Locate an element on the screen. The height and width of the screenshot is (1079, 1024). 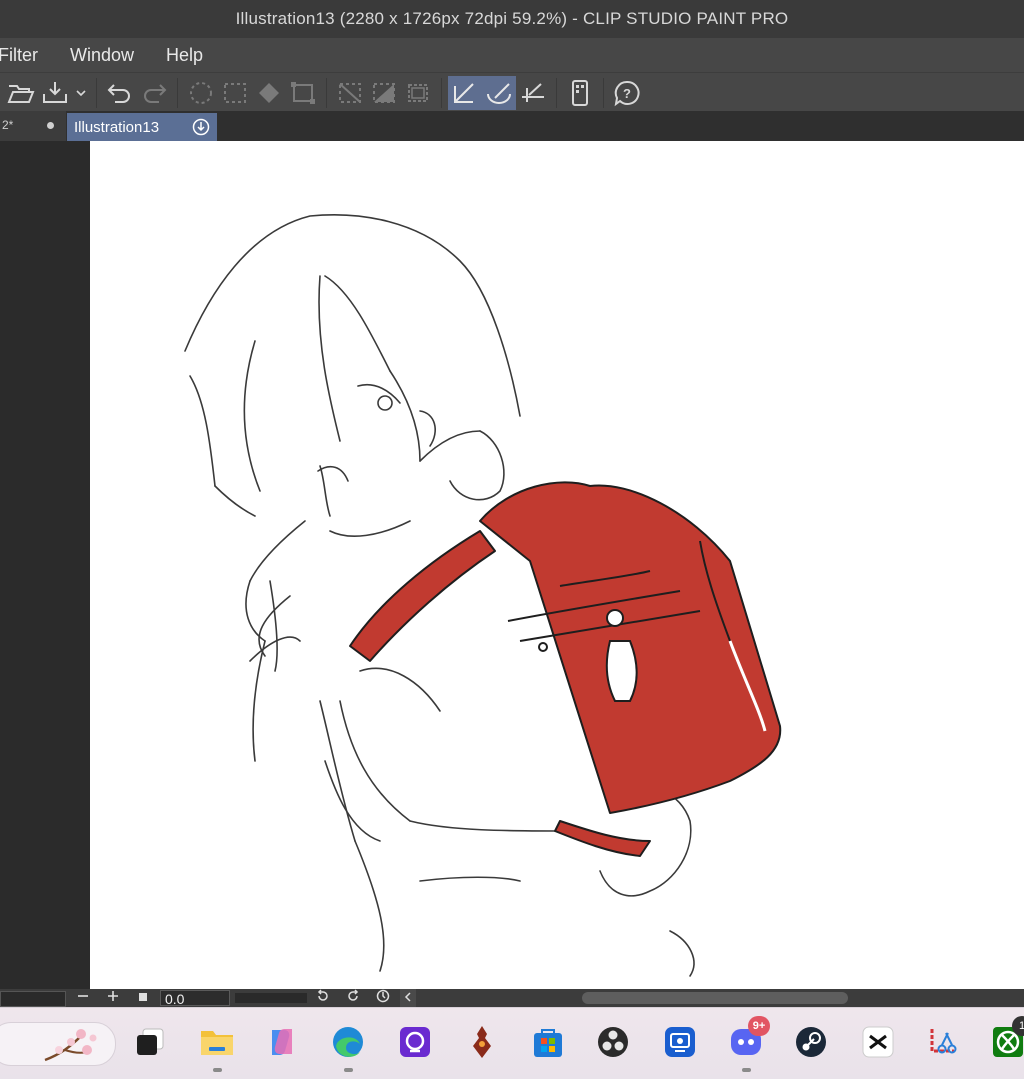
fill-button is located at coordinates (269, 93).